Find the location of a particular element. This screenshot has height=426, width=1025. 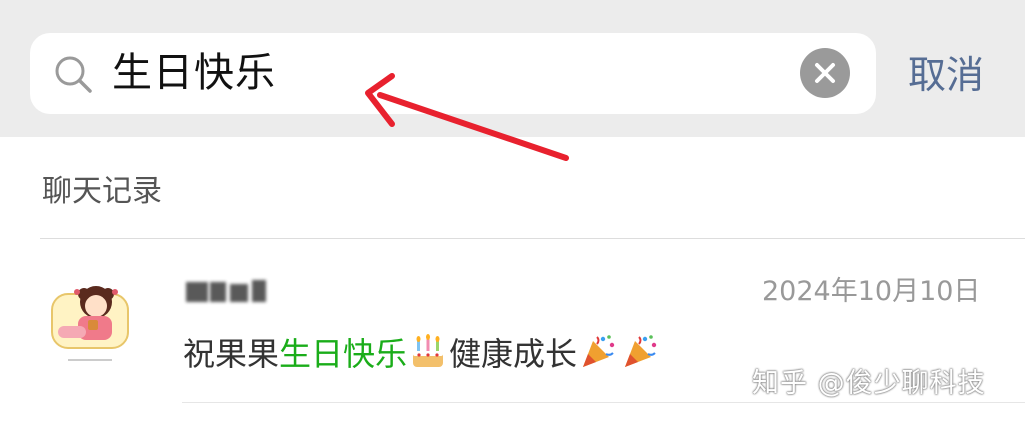

message-date: 2024年10月10日 is located at coordinates (871, 291).